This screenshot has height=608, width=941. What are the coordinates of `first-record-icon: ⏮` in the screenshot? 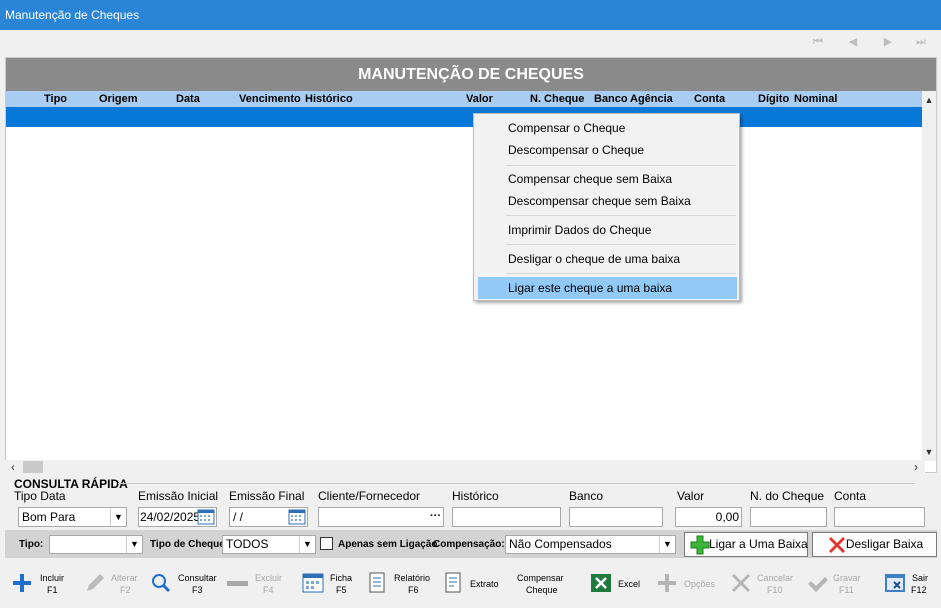 It's located at (818, 42).